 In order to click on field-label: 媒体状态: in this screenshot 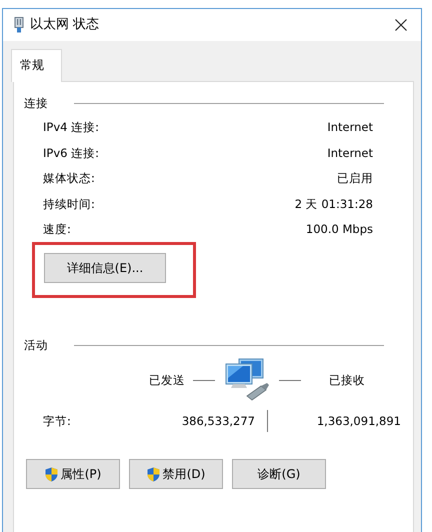, I will do `click(69, 178)`.